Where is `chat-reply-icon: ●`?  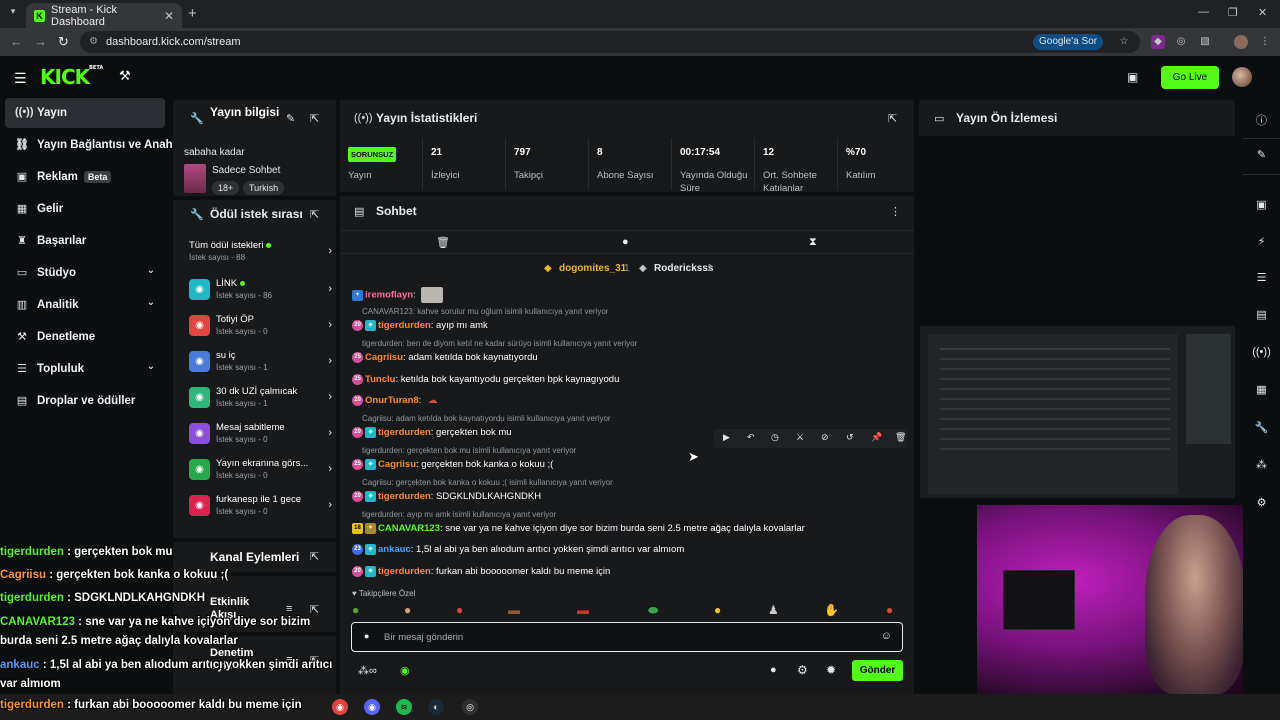
chat-reply-icon: ● is located at coordinates (366, 636).